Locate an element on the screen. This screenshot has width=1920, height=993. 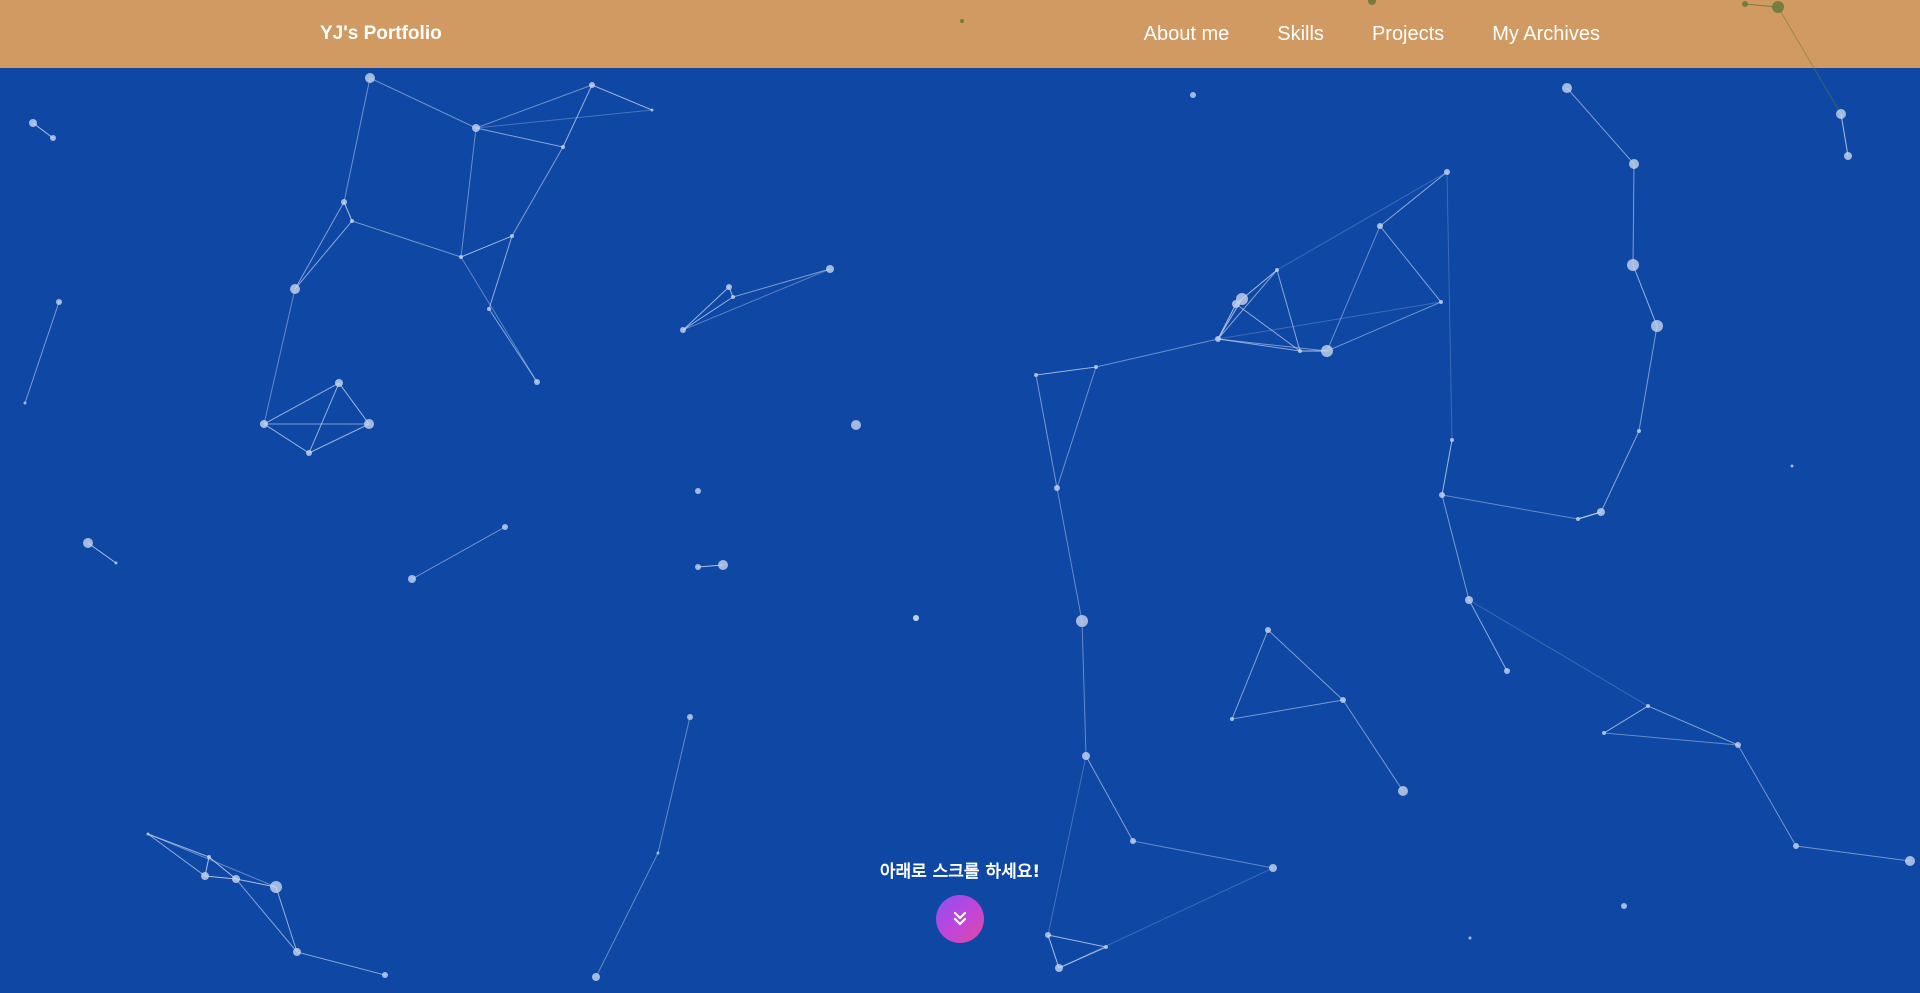
nav-links: About me Skills Projects My Archives is located at coordinates (1372, 34).